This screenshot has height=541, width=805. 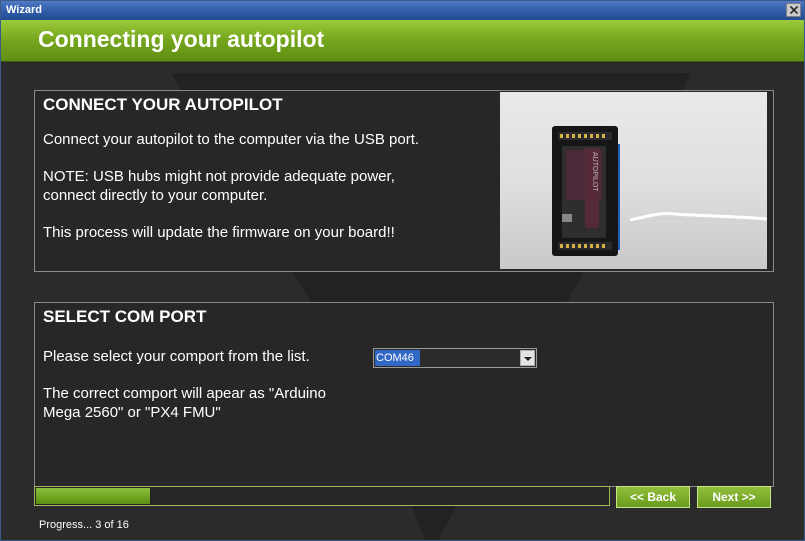 I want to click on connect-panel-title: CONNECT YOUR AUTOPILOT, so click(x=163, y=104).